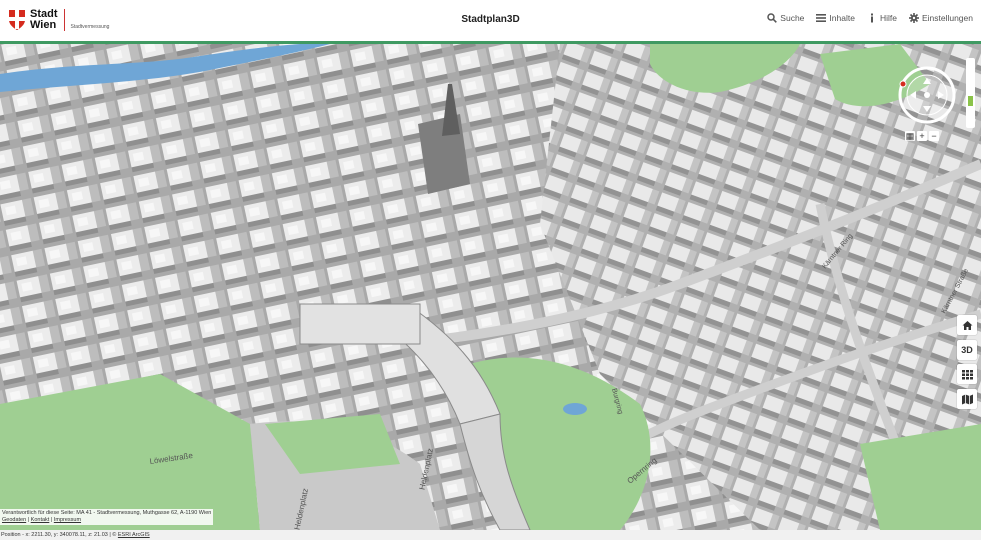  Describe the element at coordinates (134, 535) in the screenshot. I see `esri-link: ESRI ArcGIS` at that location.